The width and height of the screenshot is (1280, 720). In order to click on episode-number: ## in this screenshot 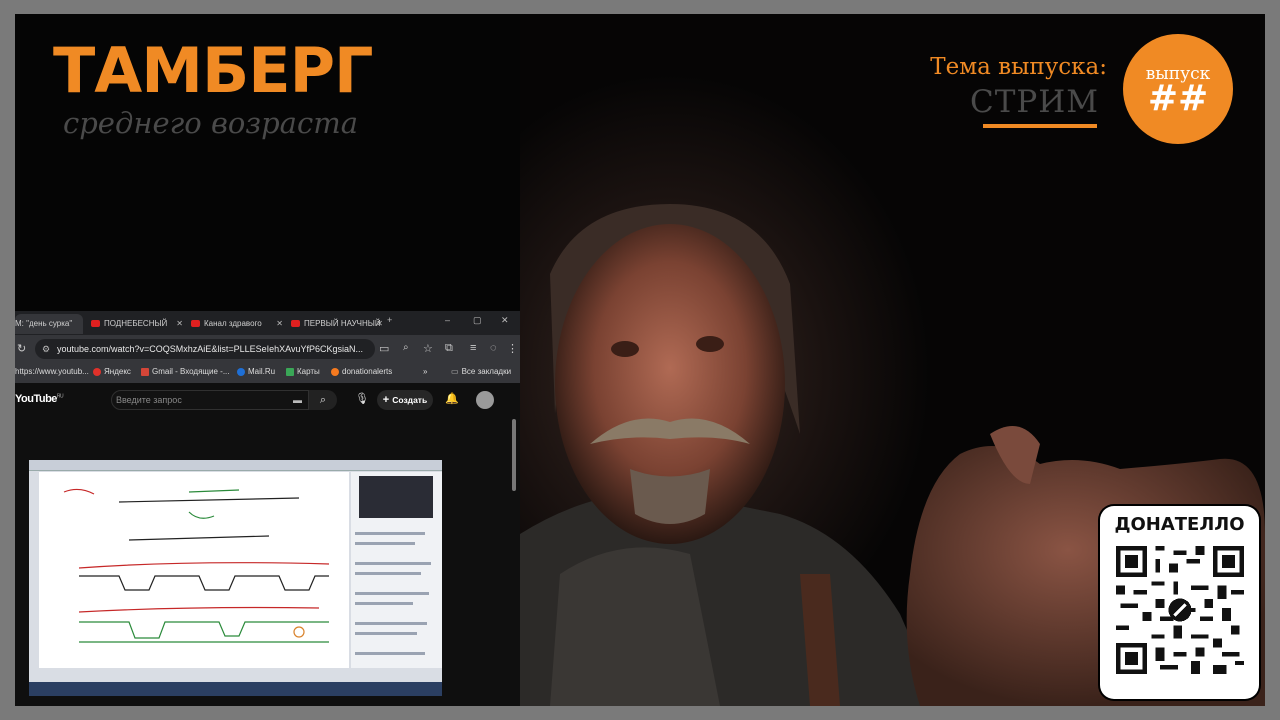, I will do `click(1178, 98)`.